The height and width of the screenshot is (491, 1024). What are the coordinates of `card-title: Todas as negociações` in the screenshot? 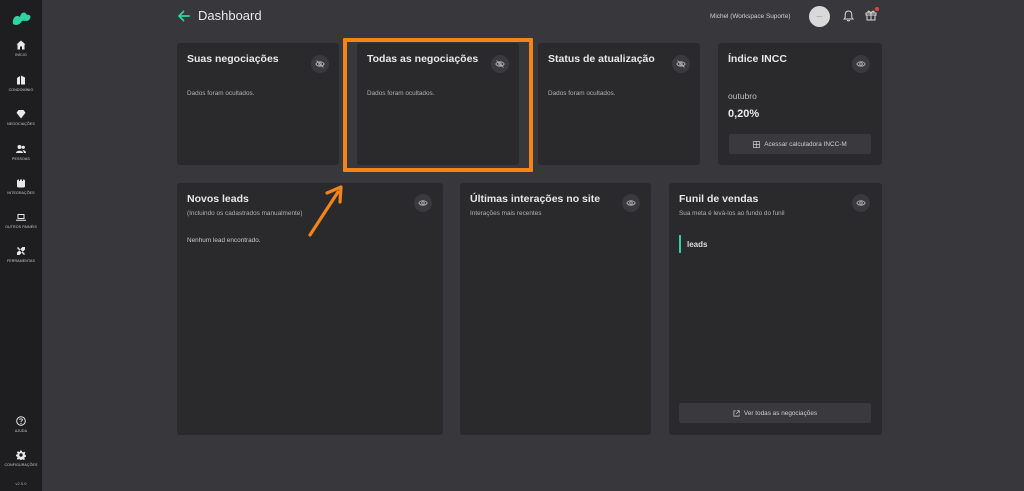 It's located at (423, 59).